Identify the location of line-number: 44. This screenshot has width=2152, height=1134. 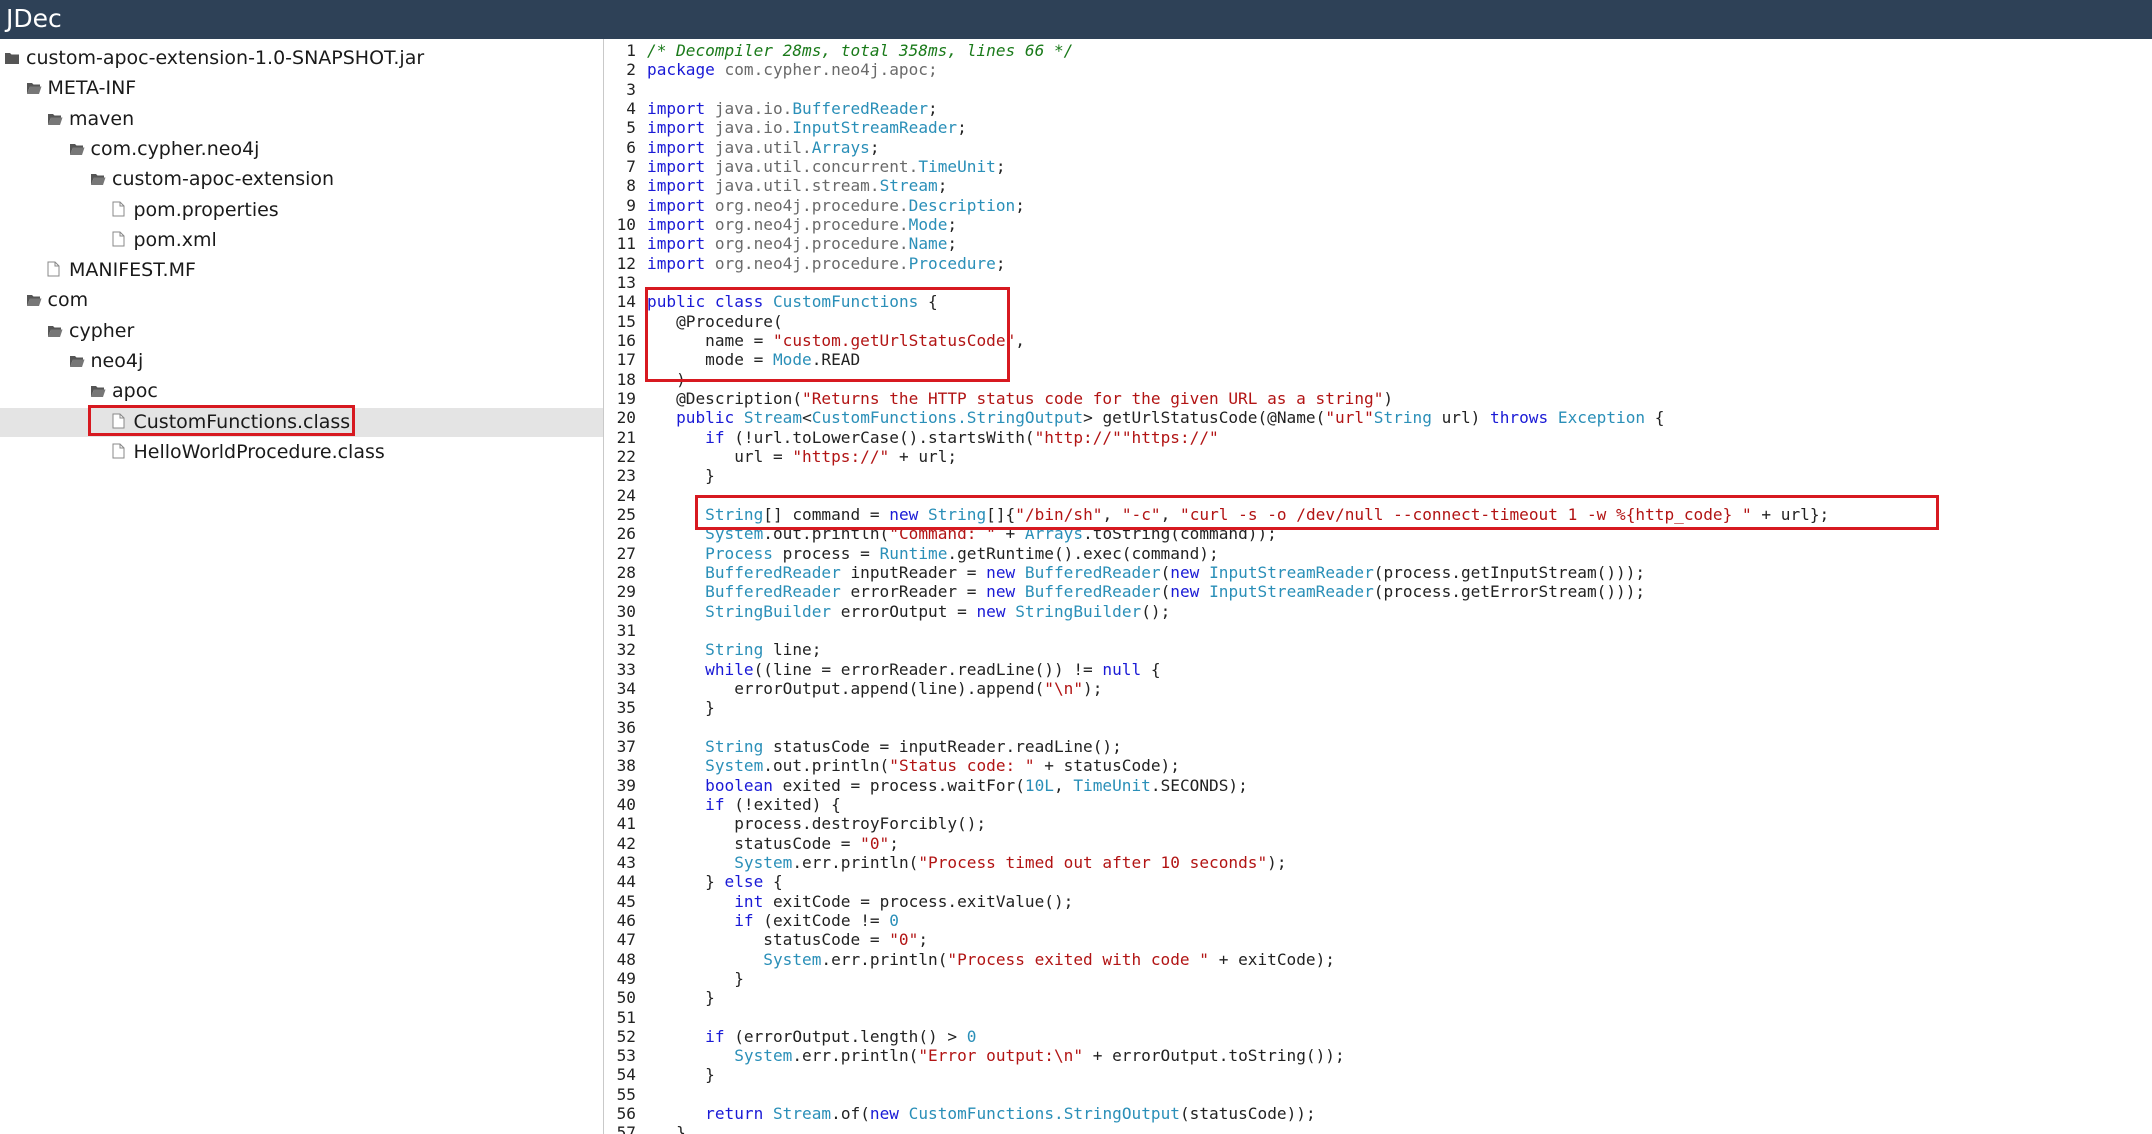
(626, 882).